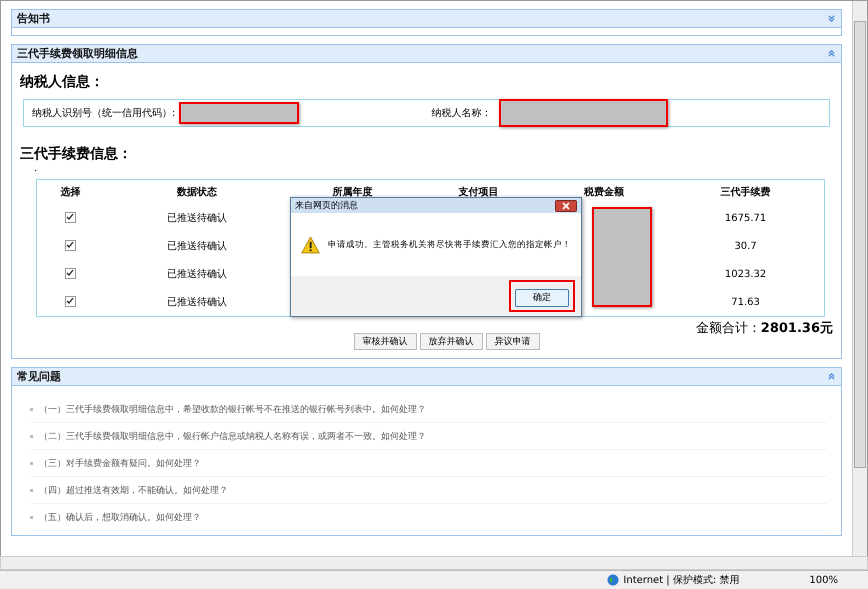 This screenshot has height=589, width=868. Describe the element at coordinates (385, 341) in the screenshot. I see `action-button: 审核并确认` at that location.